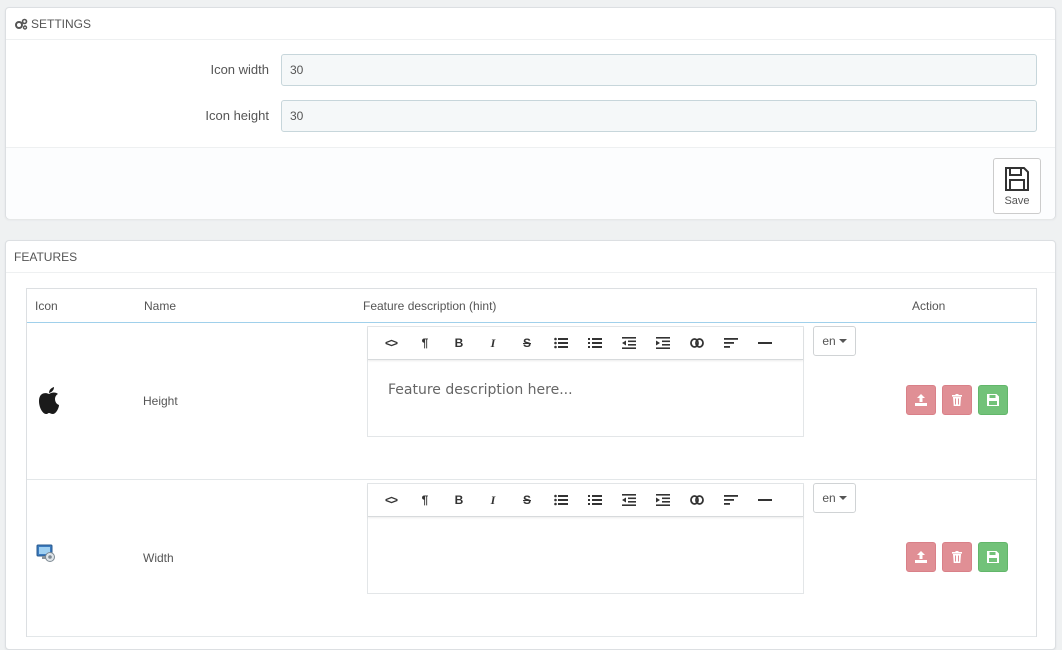 The image size is (1062, 650). Describe the element at coordinates (46, 306) in the screenshot. I see `column-icon: Icon` at that location.